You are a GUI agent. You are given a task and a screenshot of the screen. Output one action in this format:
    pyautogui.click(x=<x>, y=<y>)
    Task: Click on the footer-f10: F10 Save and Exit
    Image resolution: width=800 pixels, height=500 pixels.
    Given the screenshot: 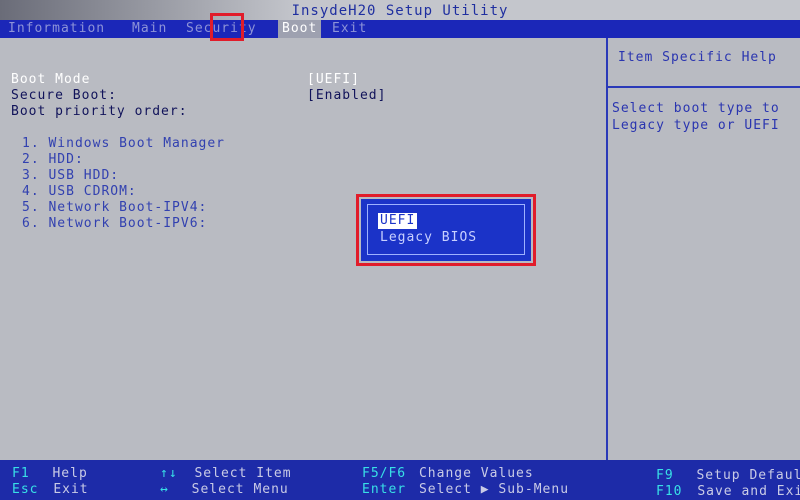 What is the action you would take?
    pyautogui.click(x=728, y=491)
    